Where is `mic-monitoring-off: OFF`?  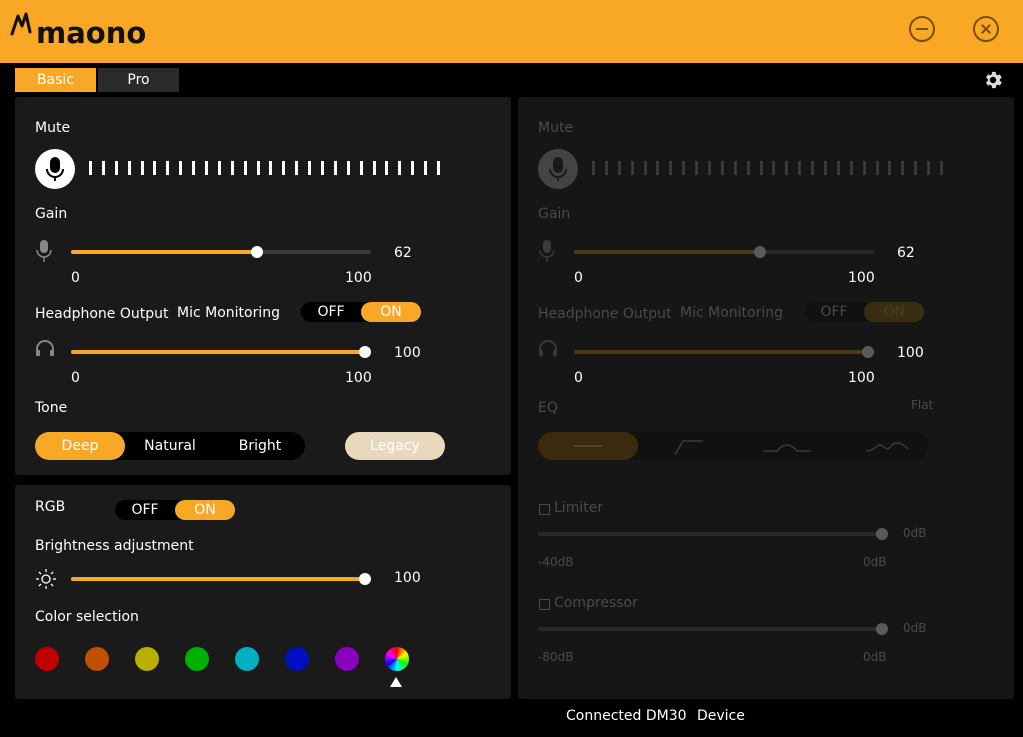 mic-monitoring-off: OFF is located at coordinates (331, 312).